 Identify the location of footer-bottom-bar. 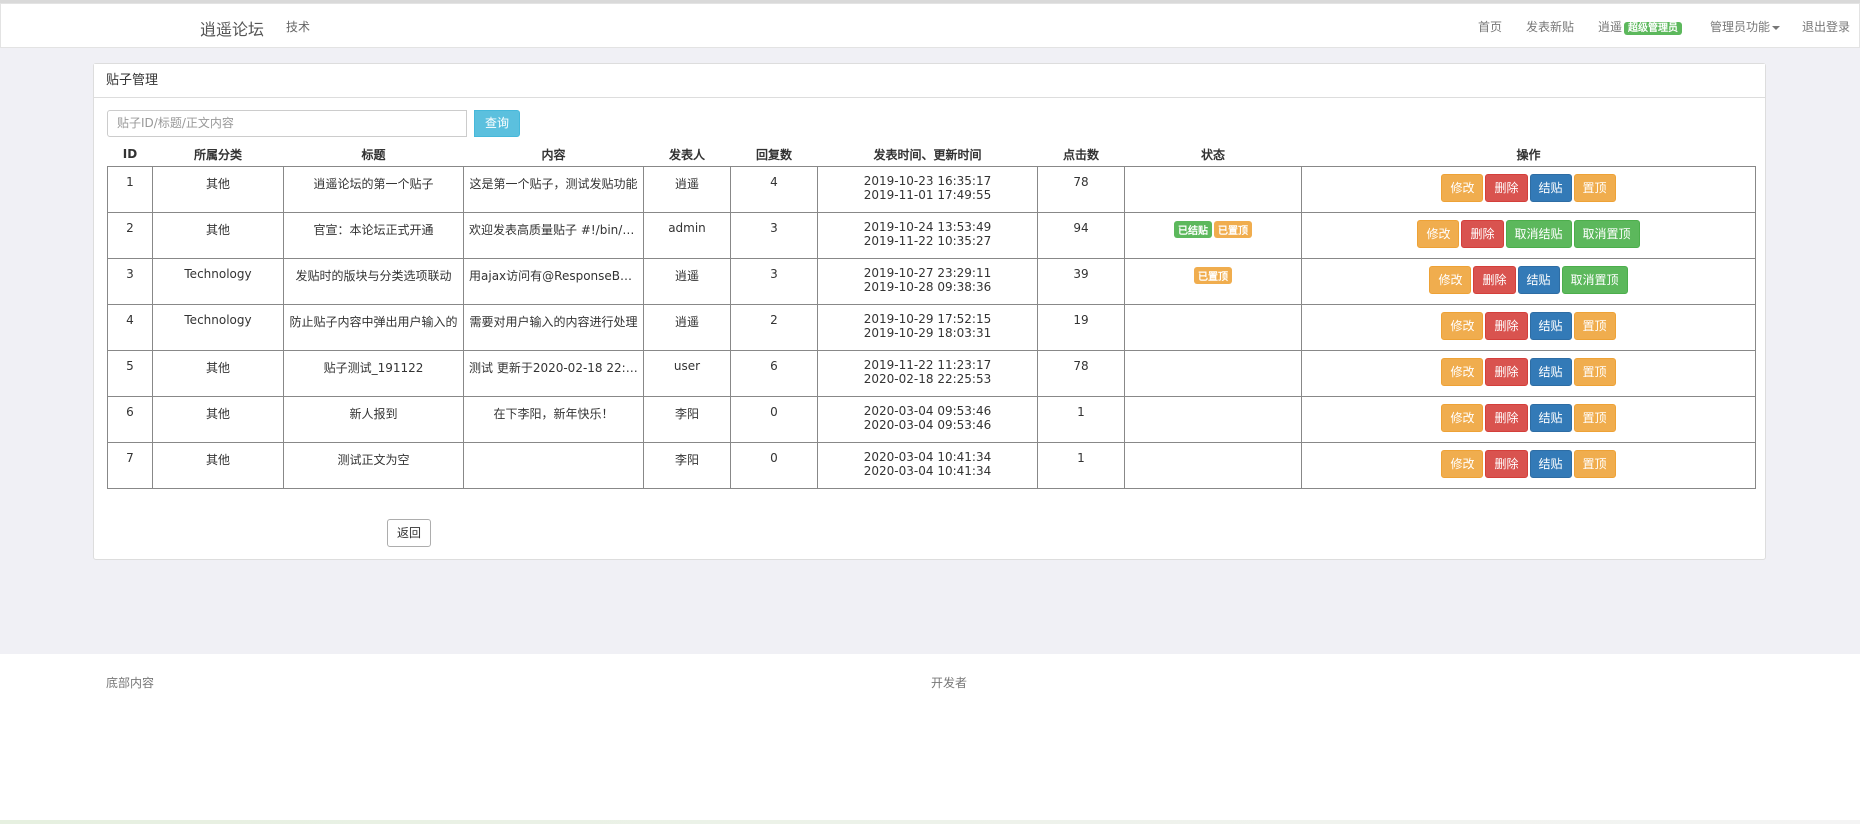
(930, 822).